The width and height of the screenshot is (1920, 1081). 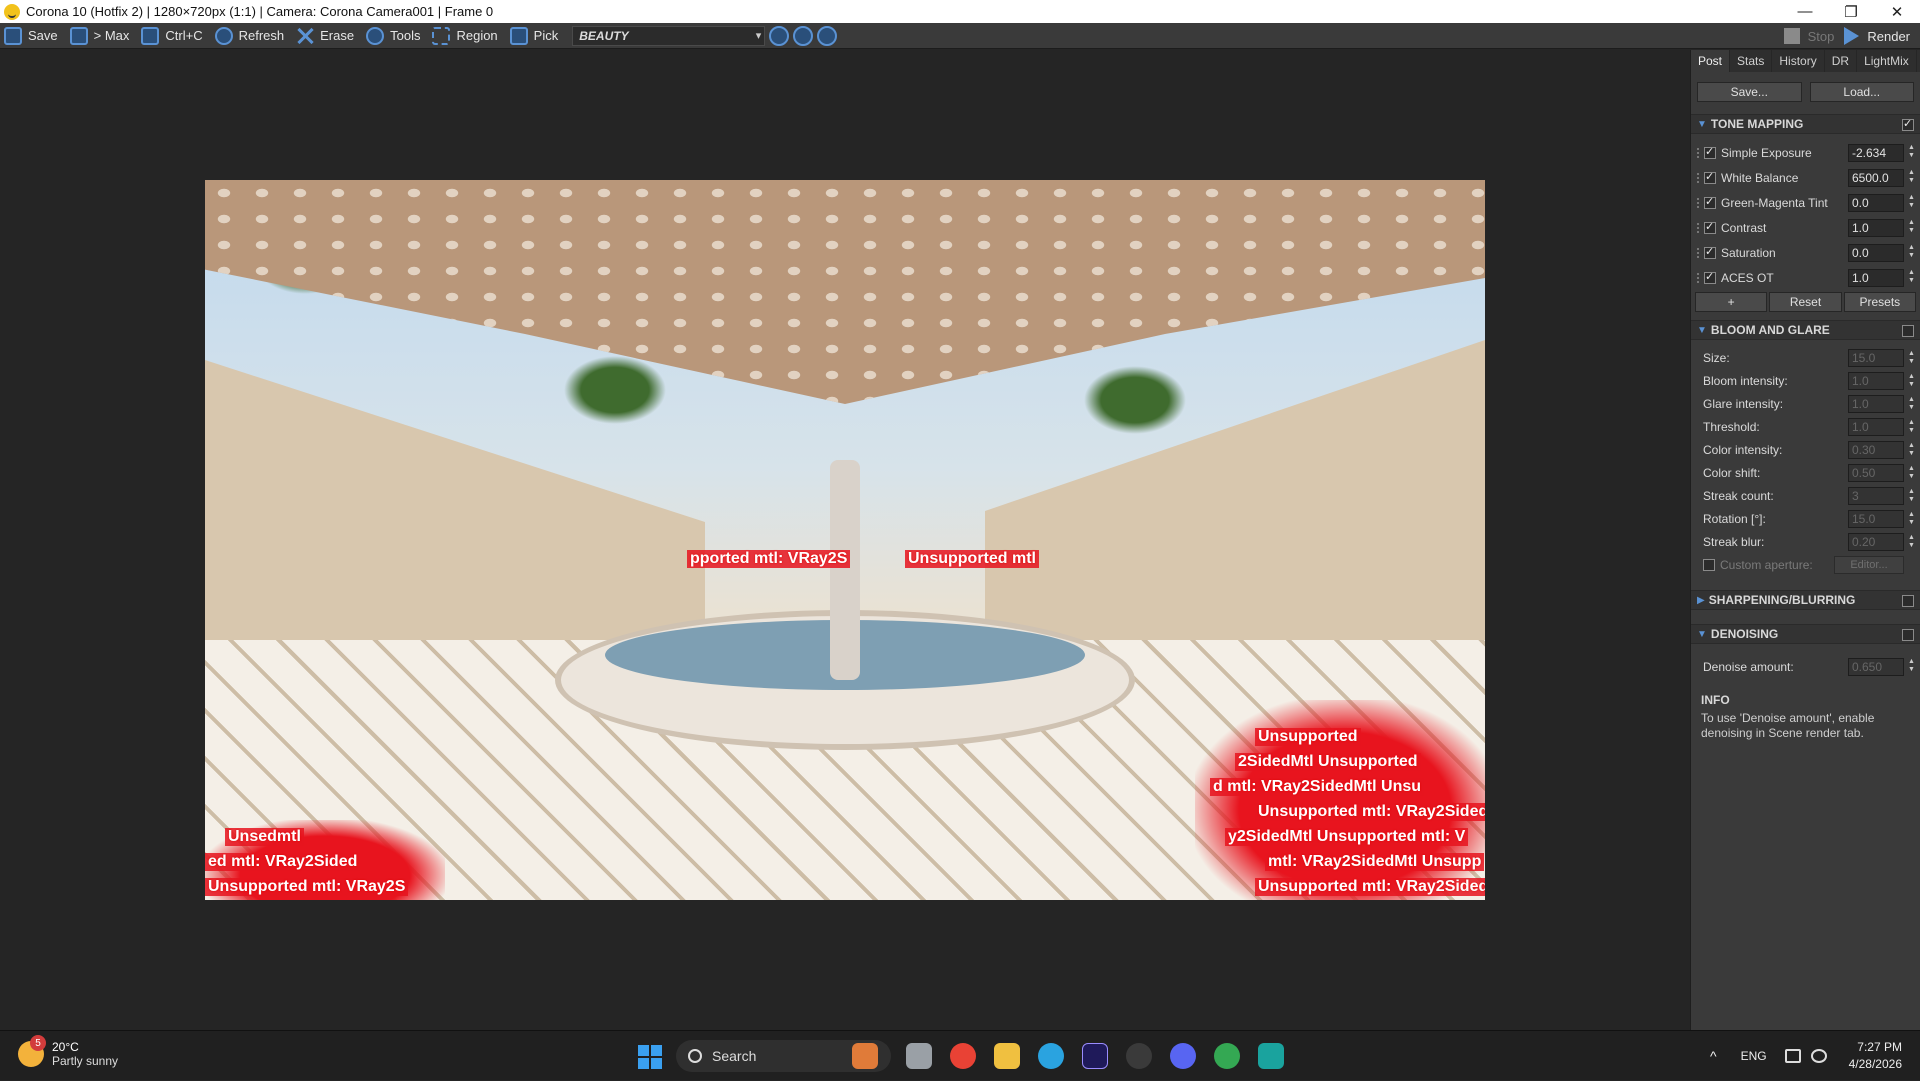 What do you see at coordinates (1271, 1056) in the screenshot?
I see `3ds-max-icon` at bounding box center [1271, 1056].